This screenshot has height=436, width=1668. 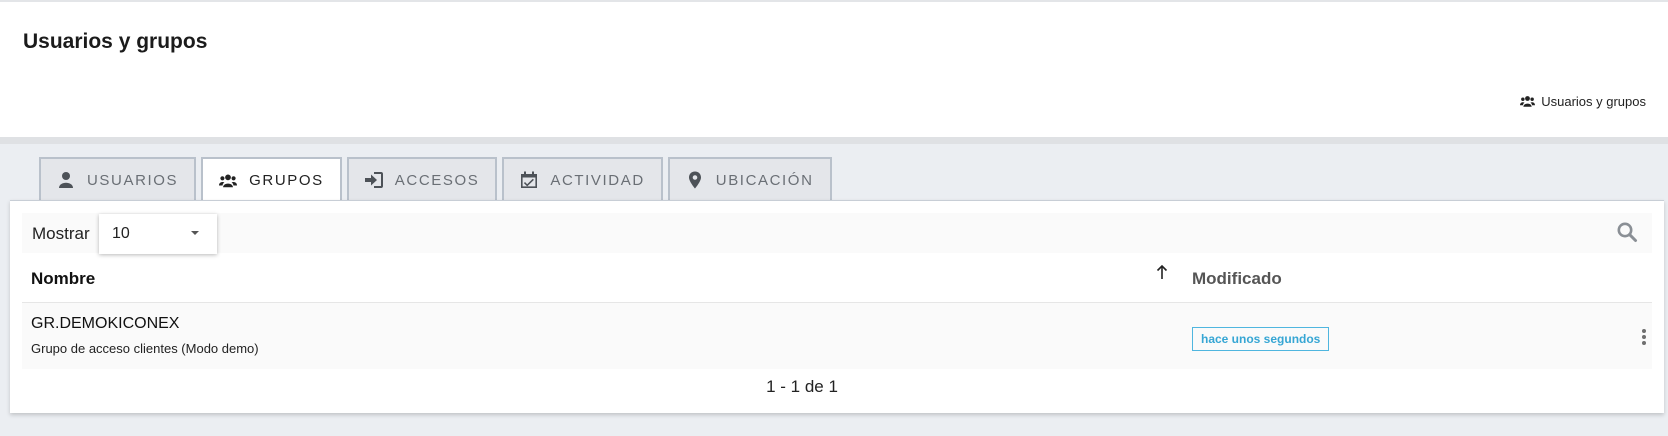 I want to click on caret-down-icon, so click(x=195, y=233).